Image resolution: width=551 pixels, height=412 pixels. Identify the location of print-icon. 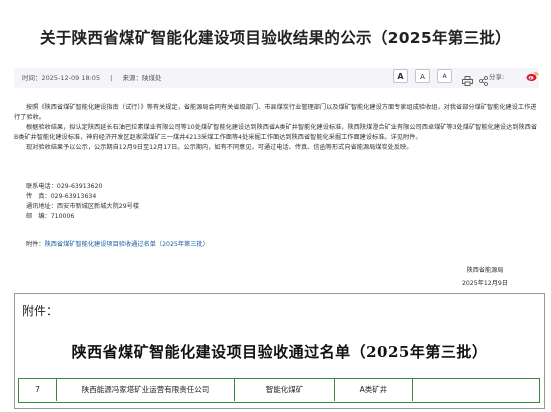
(467, 78).